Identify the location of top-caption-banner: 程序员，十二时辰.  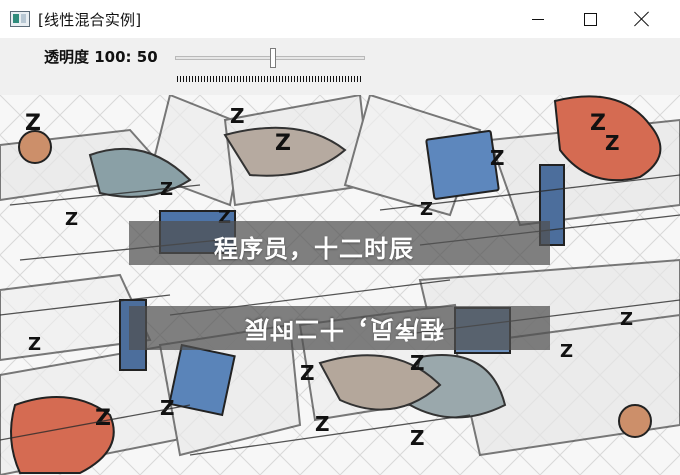
(339, 243).